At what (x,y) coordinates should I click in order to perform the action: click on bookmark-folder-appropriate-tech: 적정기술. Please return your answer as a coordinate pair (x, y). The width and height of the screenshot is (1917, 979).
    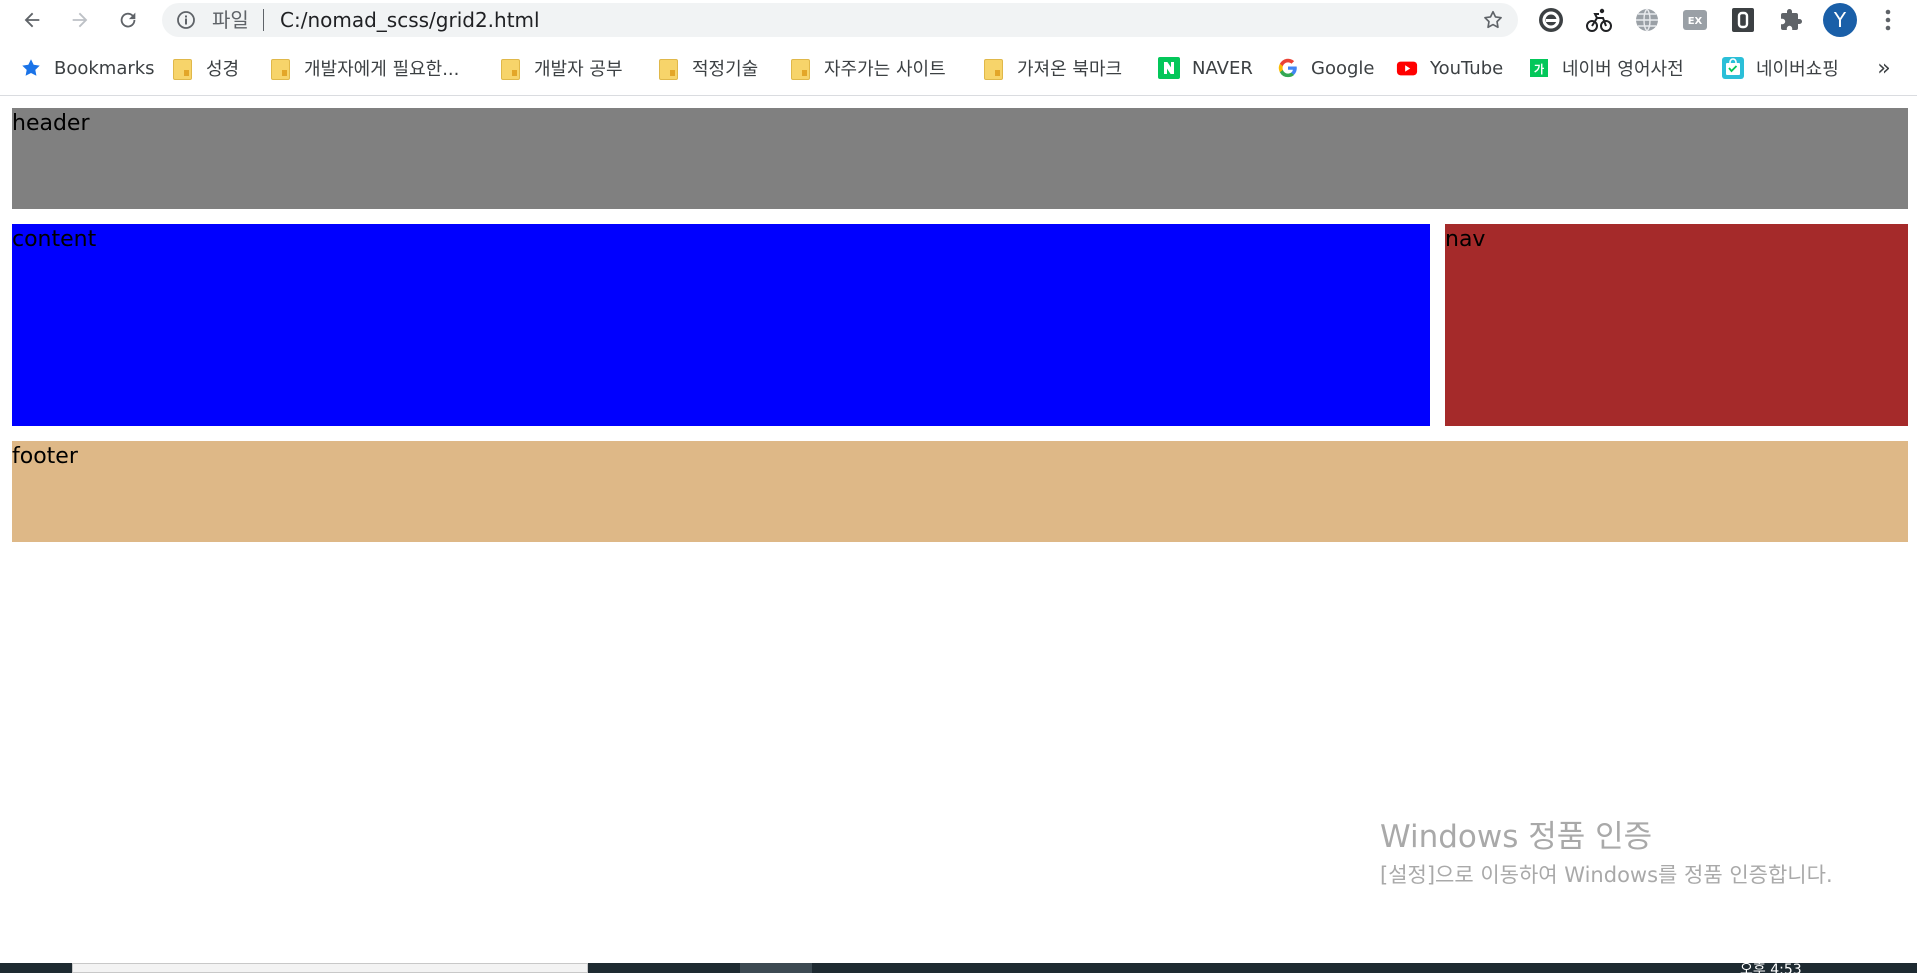
    Looking at the image, I should click on (708, 68).